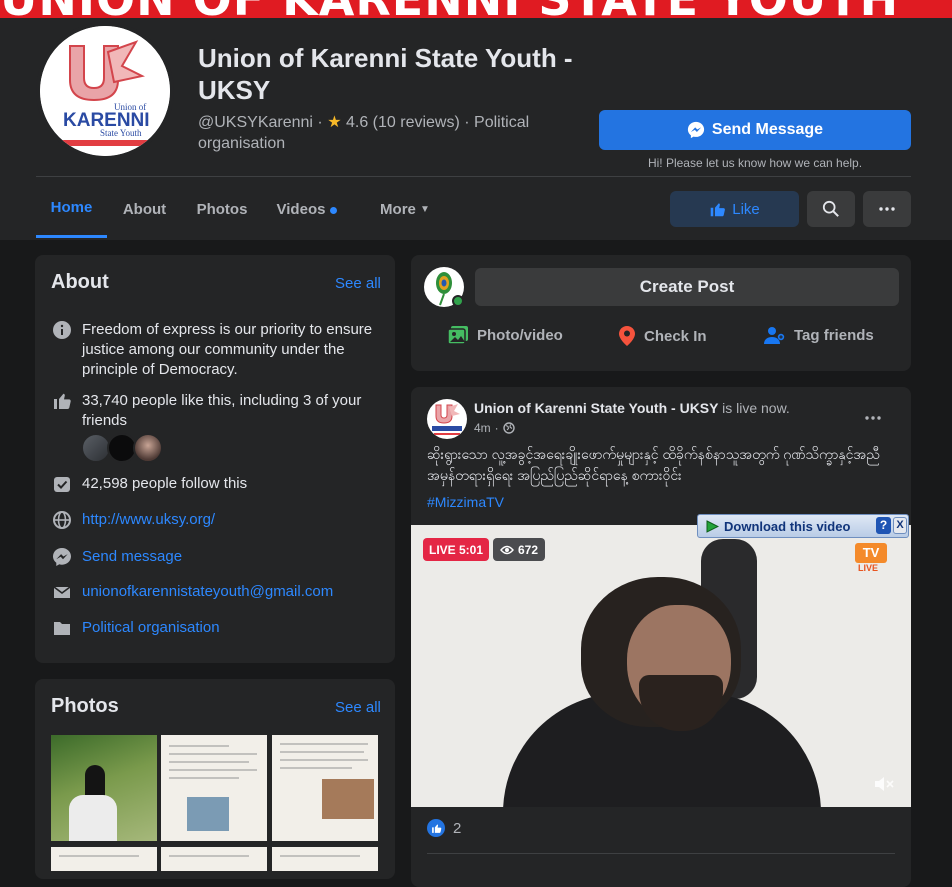 The image size is (952, 887). Describe the element at coordinates (85, 706) in the screenshot. I see `photos-heading: Photos` at that location.